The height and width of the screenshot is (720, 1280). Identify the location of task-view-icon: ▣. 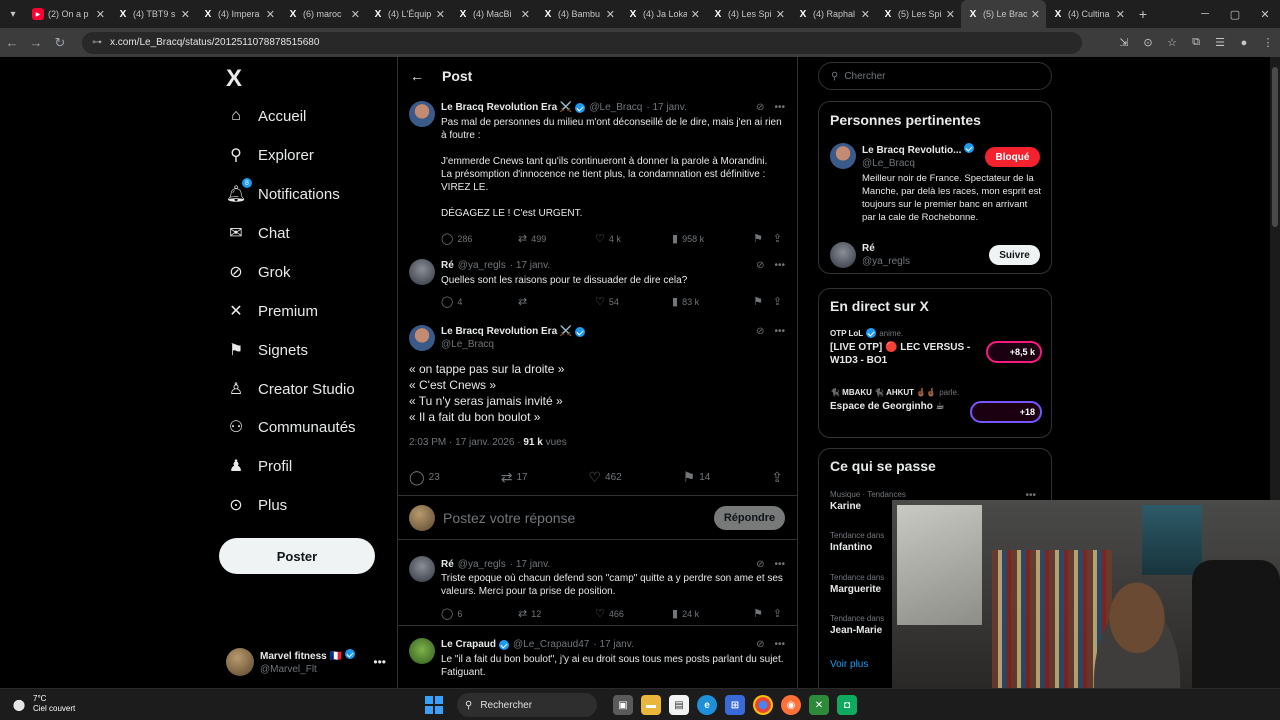
(623, 705).